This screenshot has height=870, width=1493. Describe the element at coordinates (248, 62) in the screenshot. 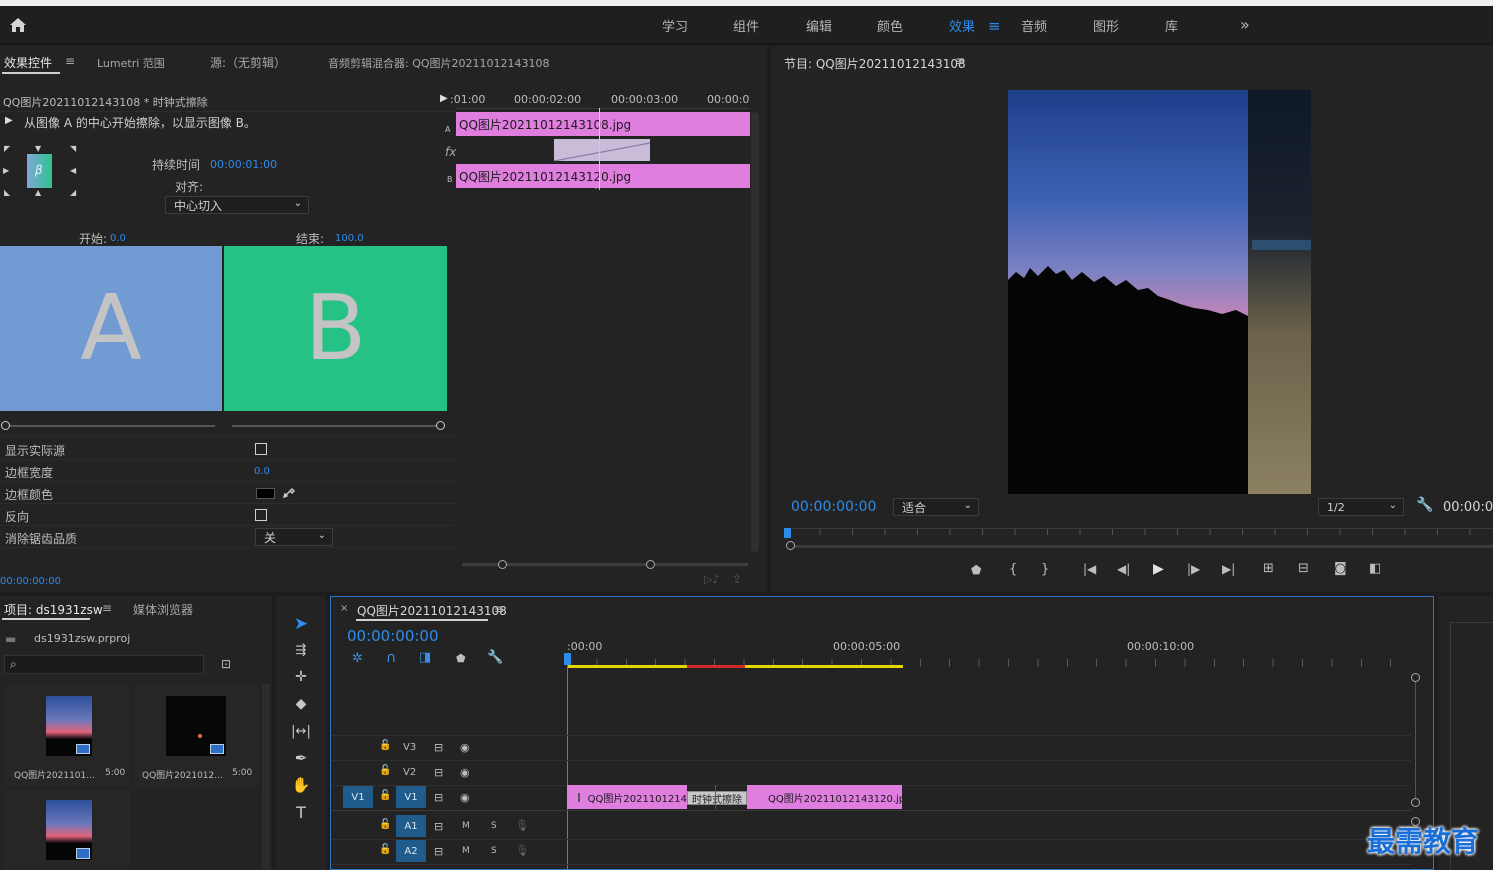

I see `tab-source: 源:（无剪辑）` at that location.